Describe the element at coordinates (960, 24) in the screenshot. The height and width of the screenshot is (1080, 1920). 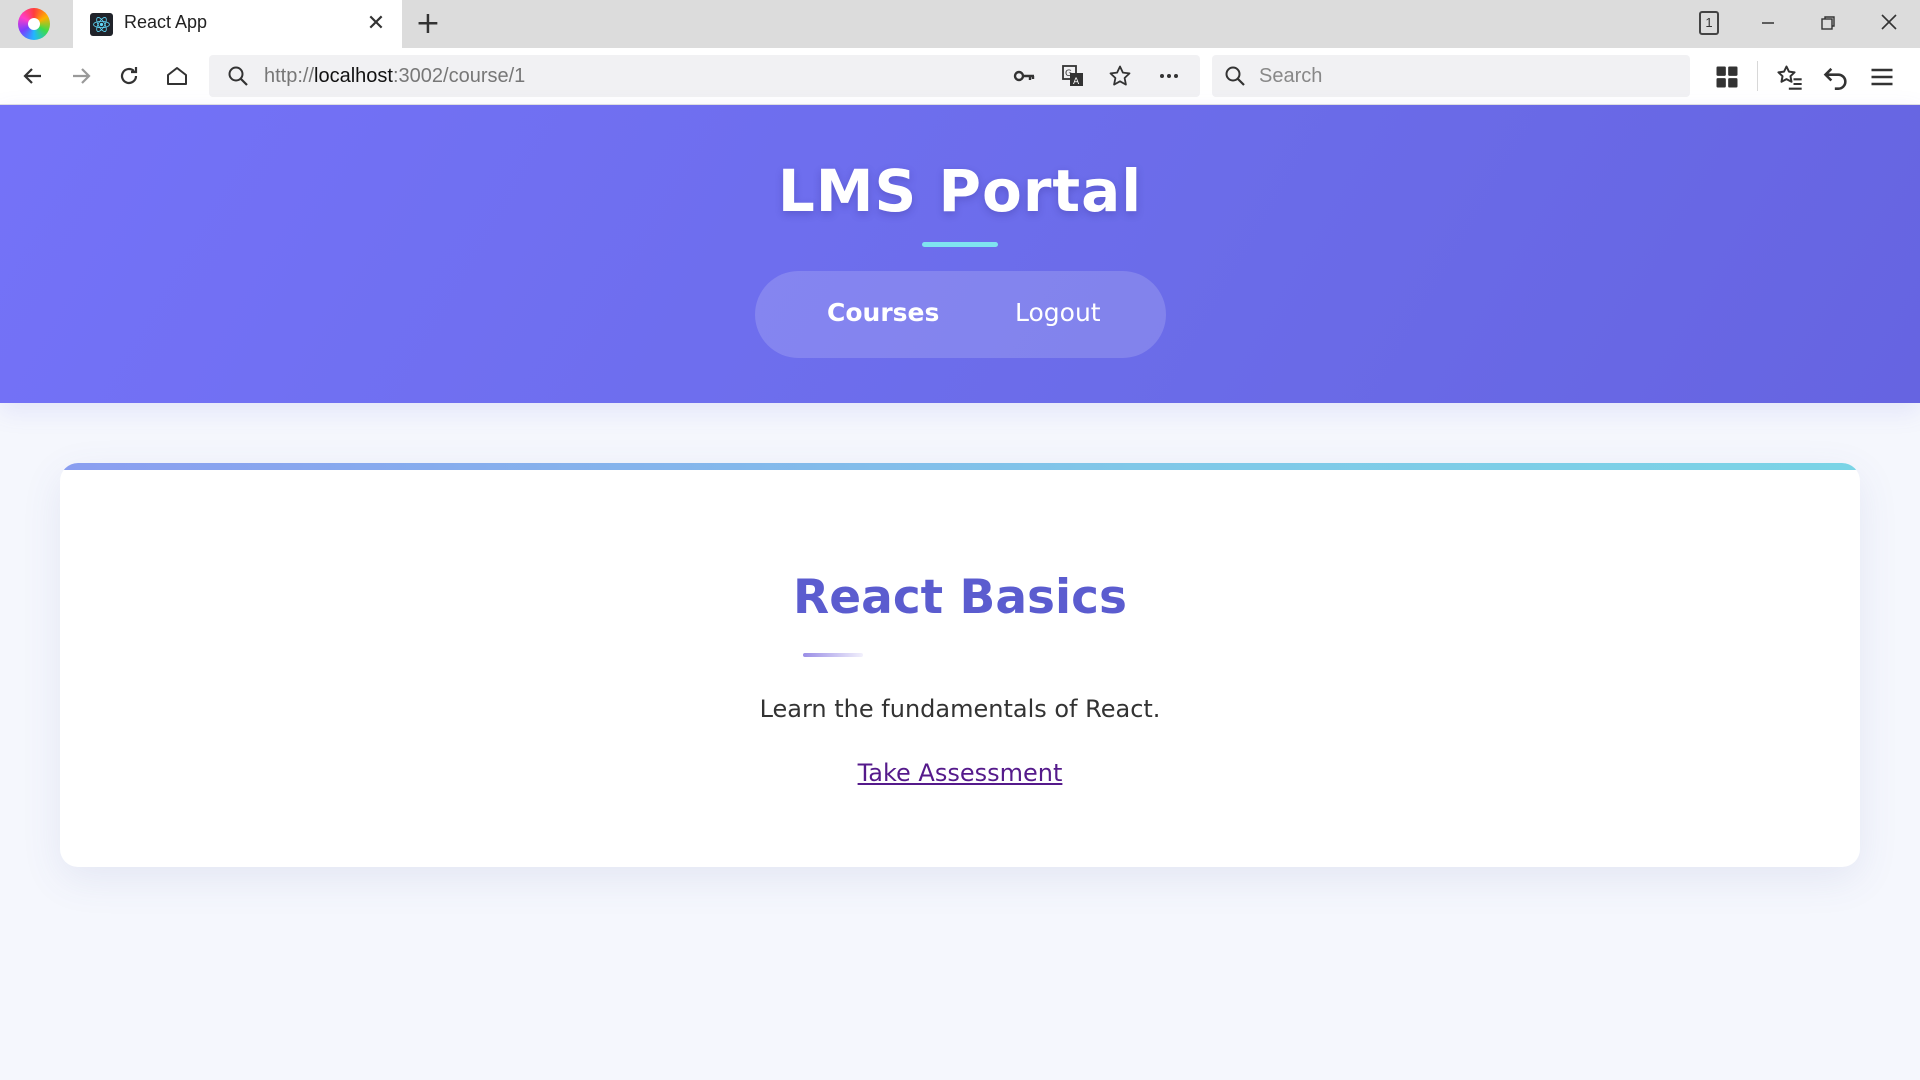
I see `browser-tabstrip: React App ✕ + 1` at that location.